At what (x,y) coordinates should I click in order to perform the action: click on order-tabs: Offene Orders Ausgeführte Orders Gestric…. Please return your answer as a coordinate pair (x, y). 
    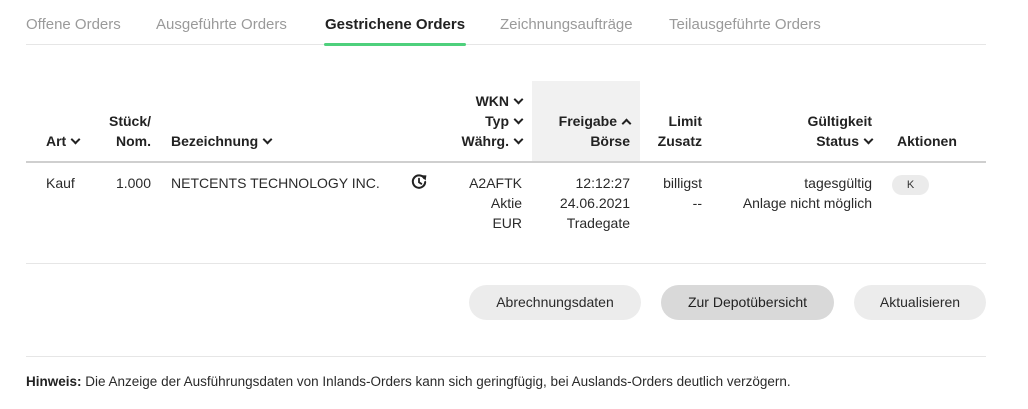
    Looking at the image, I should click on (506, 23).